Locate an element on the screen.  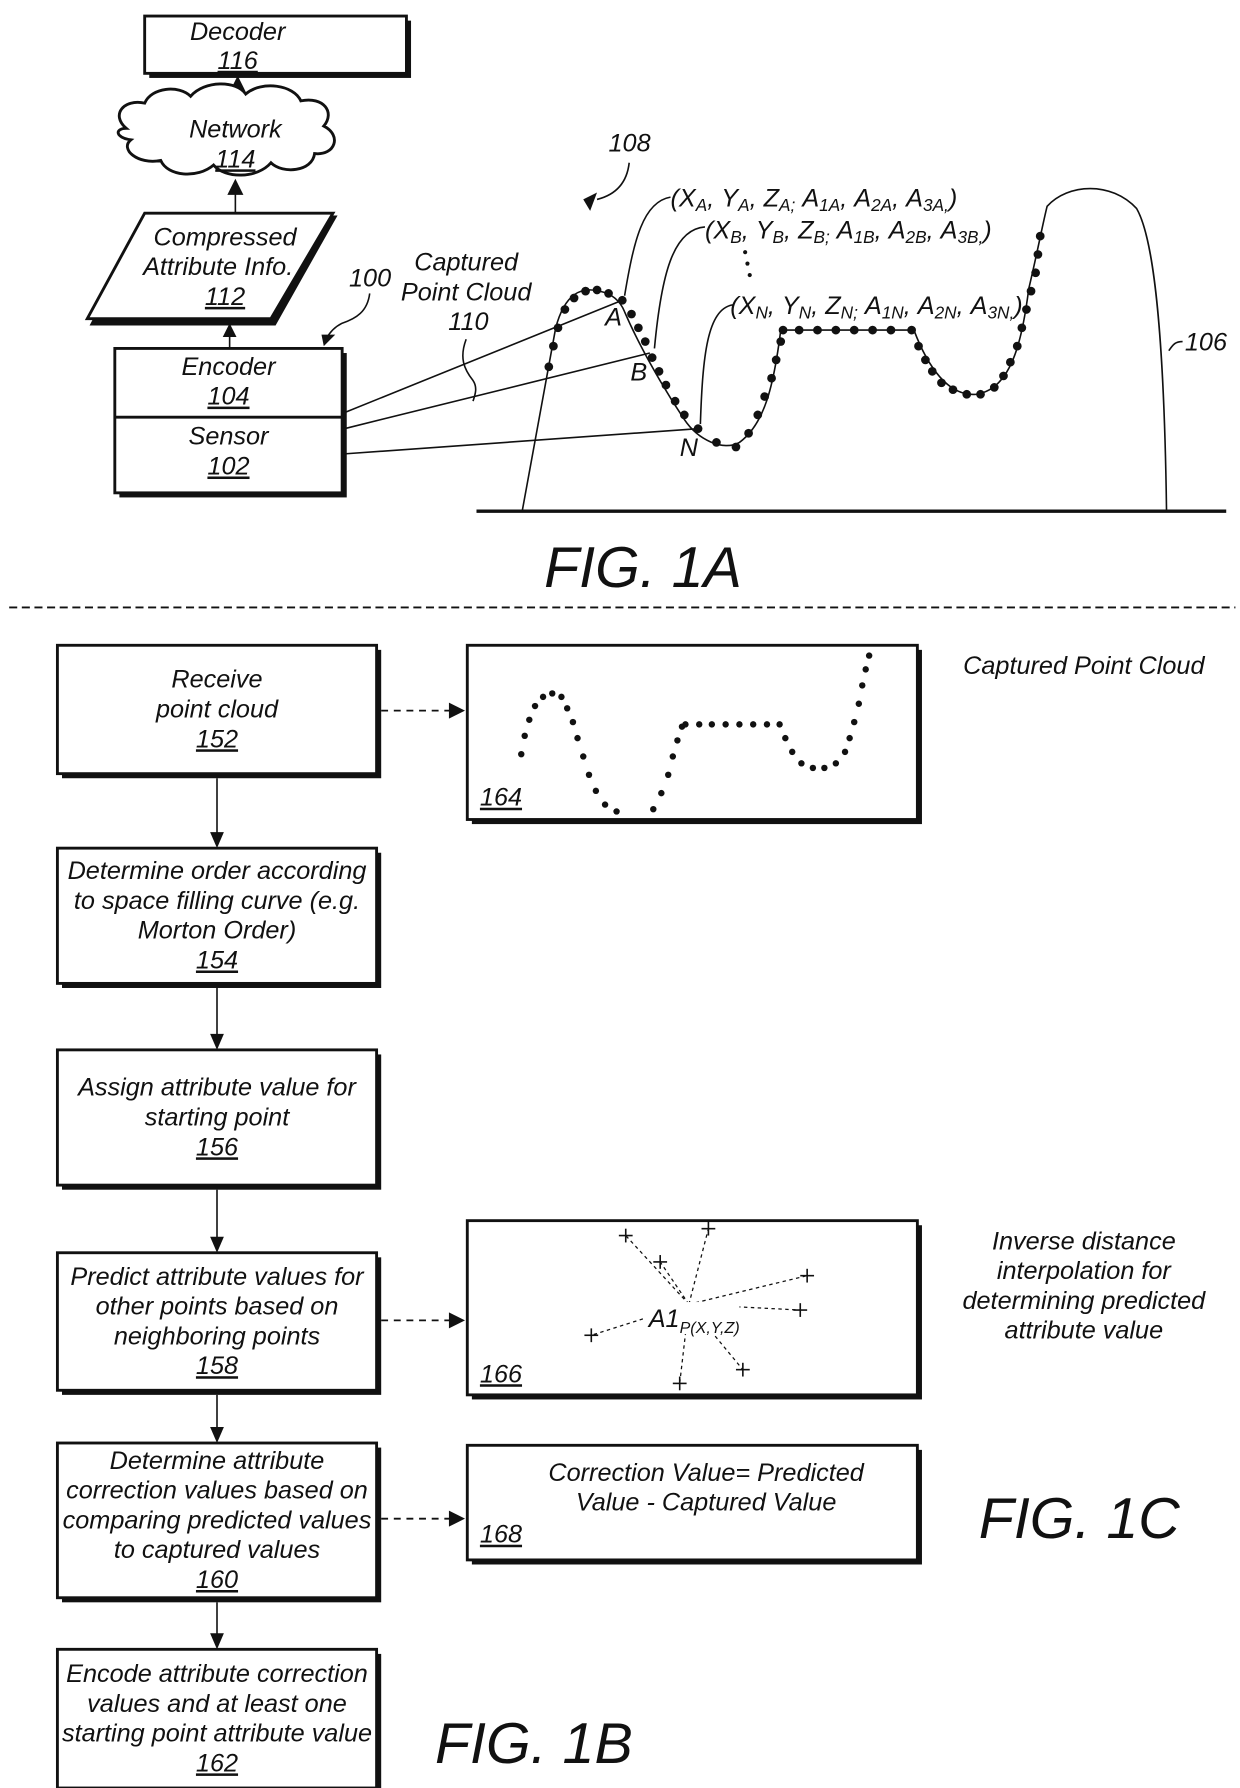
system-ref: 100 is located at coordinates (370, 279).